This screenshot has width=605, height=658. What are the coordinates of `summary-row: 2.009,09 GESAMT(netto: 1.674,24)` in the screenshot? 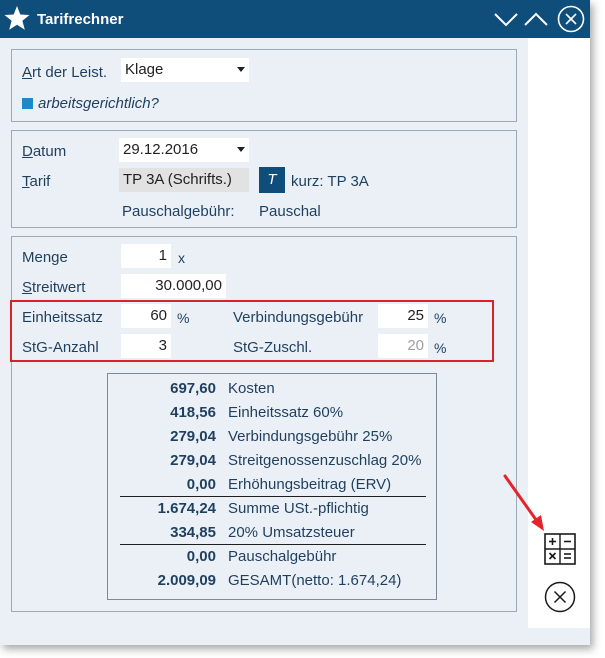 It's located at (272, 583).